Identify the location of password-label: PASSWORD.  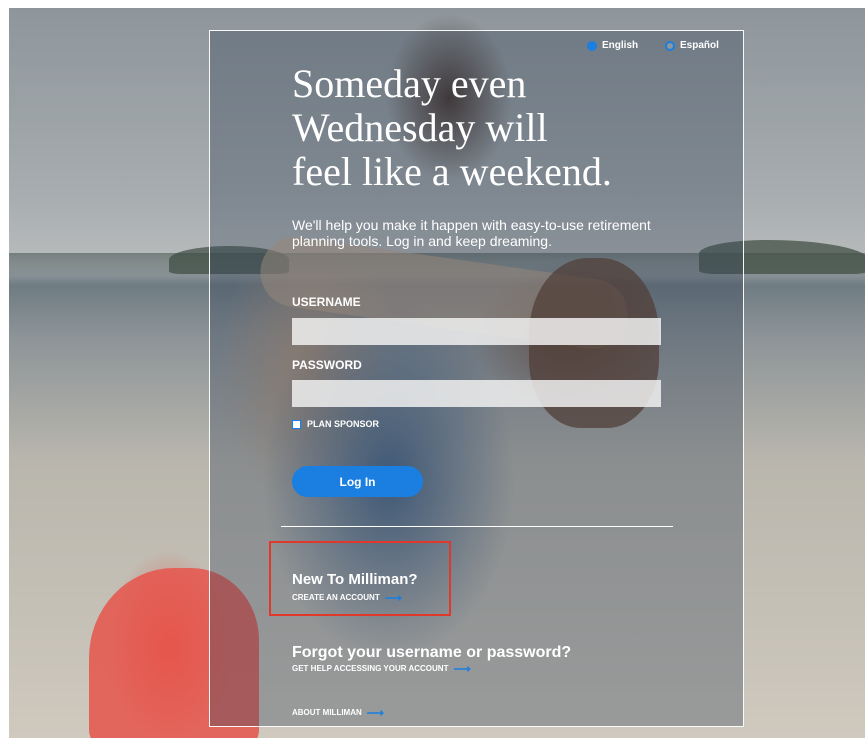
(327, 365).